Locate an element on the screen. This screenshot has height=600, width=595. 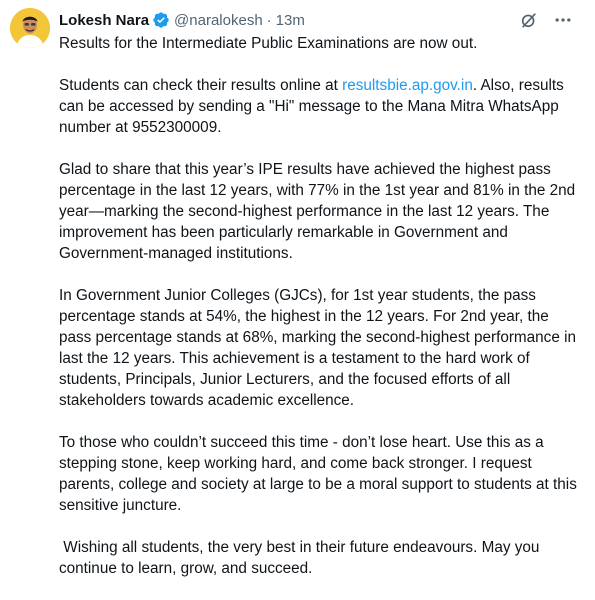
avatar is located at coordinates (30, 28).